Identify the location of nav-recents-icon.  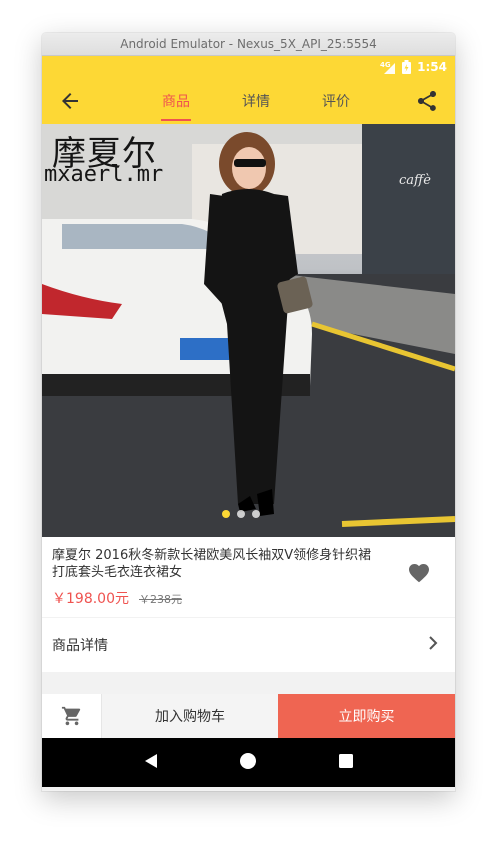
(346, 763).